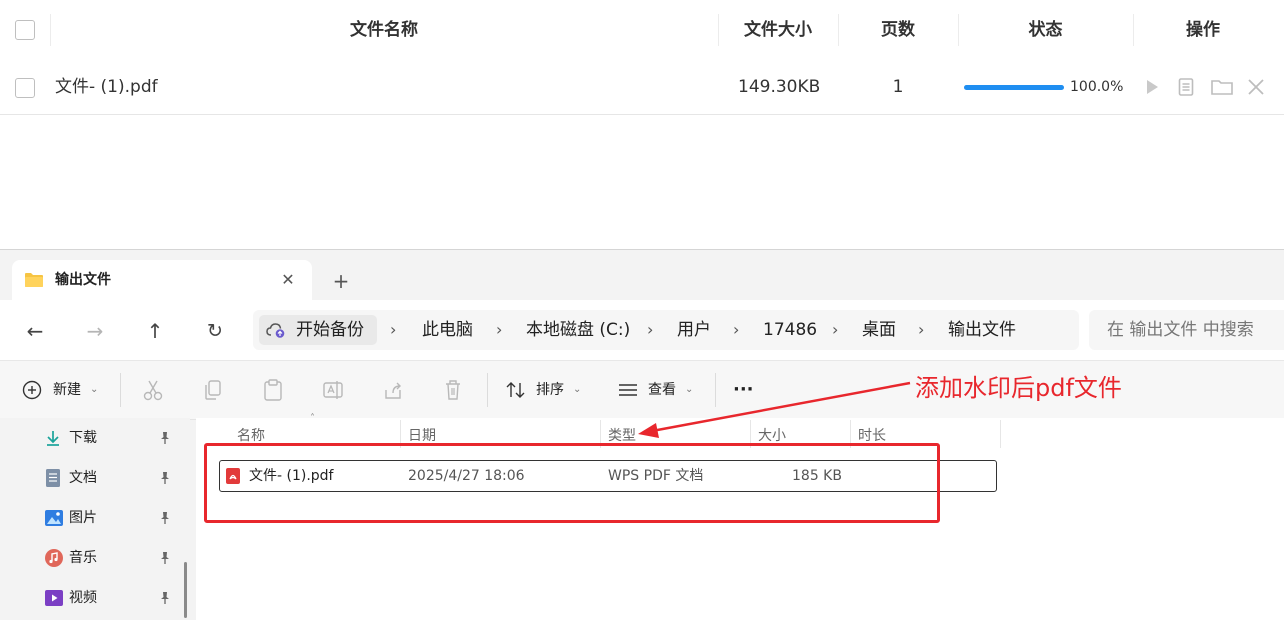  Describe the element at coordinates (114, 438) in the screenshot. I see `sidebar-item-downloads: 下载` at that location.